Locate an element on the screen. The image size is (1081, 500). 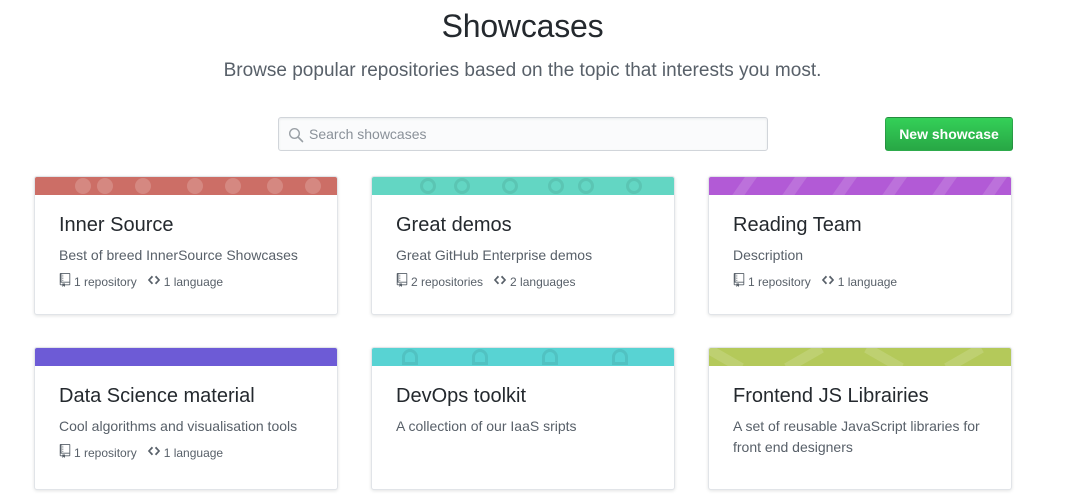
card-title: Inner Source is located at coordinates (186, 225).